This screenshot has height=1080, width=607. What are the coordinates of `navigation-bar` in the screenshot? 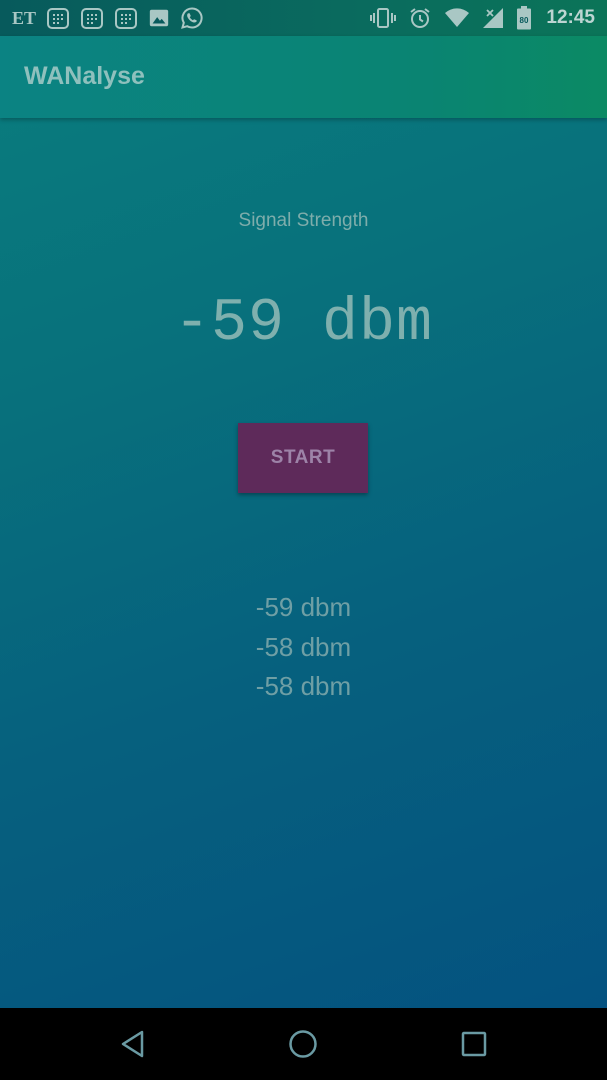 It's located at (303, 1044).